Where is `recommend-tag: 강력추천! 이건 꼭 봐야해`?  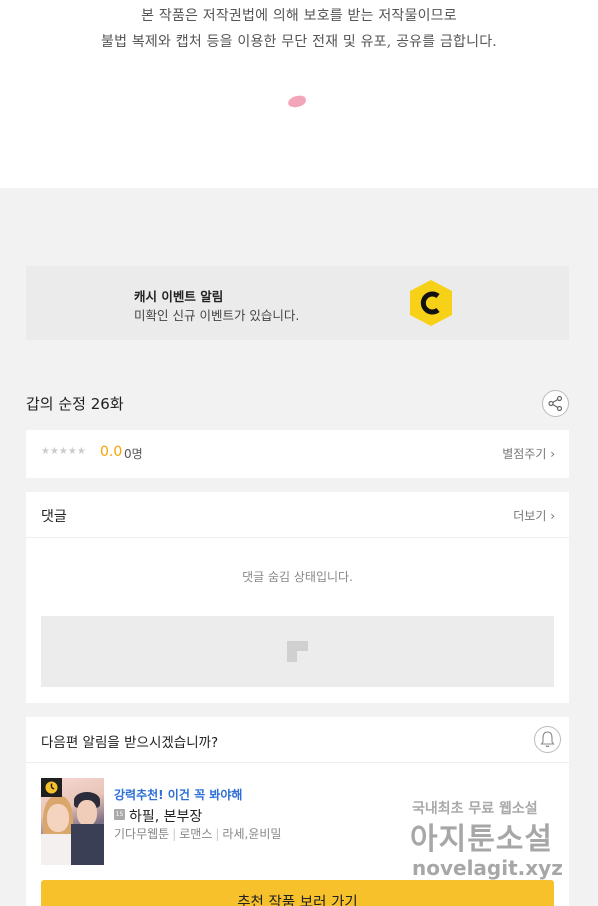 recommend-tag: 강력추천! 이건 꼭 봐야해 is located at coordinates (178, 794).